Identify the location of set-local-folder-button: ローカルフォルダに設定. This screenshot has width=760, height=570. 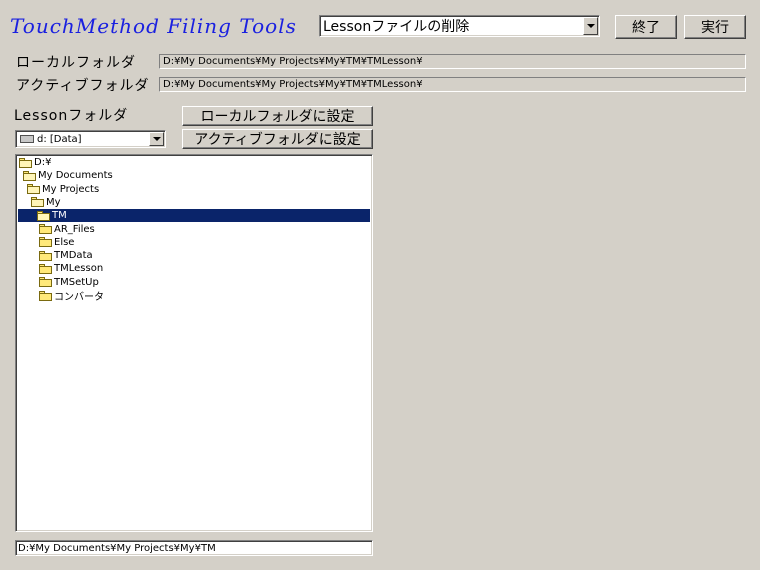
(277, 116).